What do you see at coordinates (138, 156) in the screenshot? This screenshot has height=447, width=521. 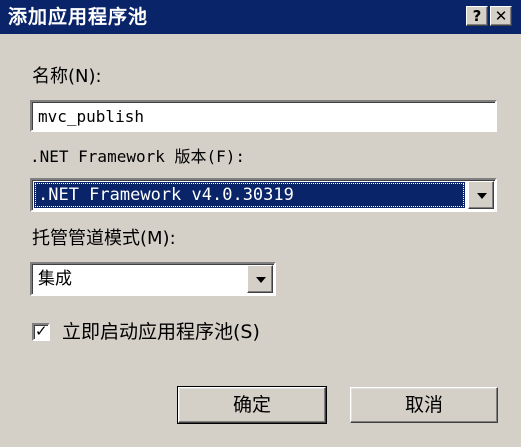 I see `framework-label: .NET Framework 版本(F):` at bounding box center [138, 156].